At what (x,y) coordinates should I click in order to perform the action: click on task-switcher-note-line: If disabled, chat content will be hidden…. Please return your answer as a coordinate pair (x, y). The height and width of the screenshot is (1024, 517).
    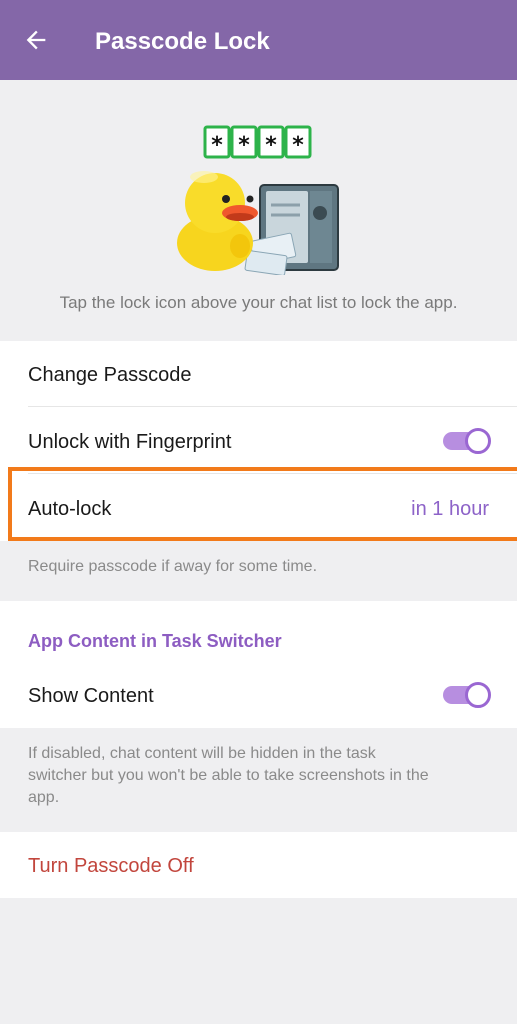
    Looking at the image, I should click on (202, 753).